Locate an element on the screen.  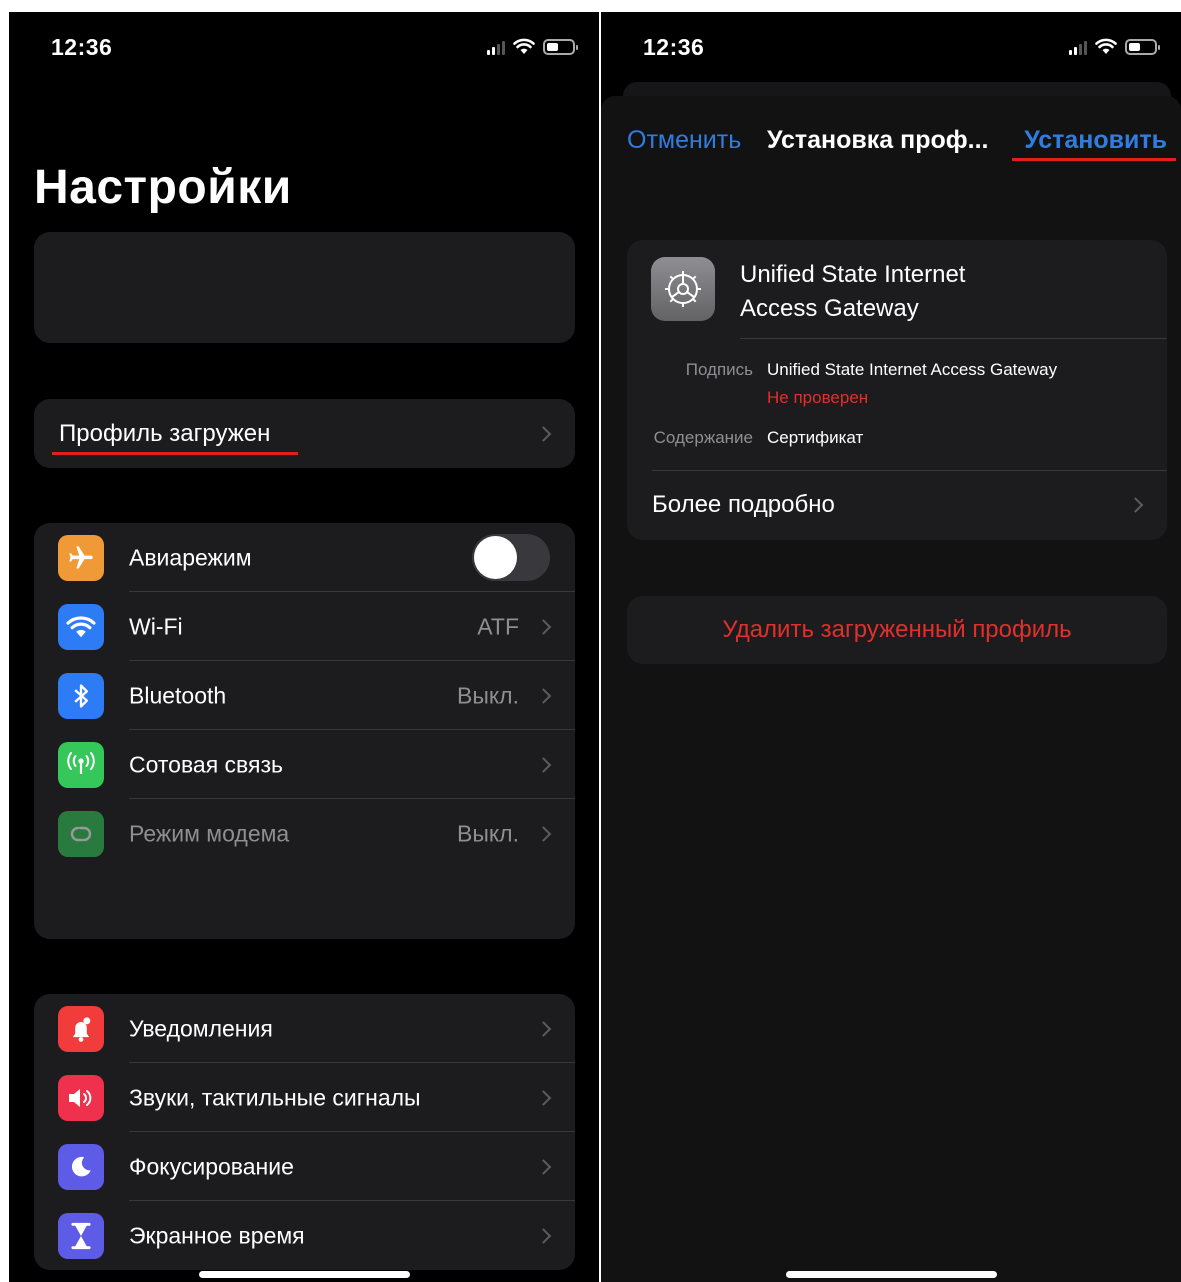
bluetooth-icon is located at coordinates (81, 696).